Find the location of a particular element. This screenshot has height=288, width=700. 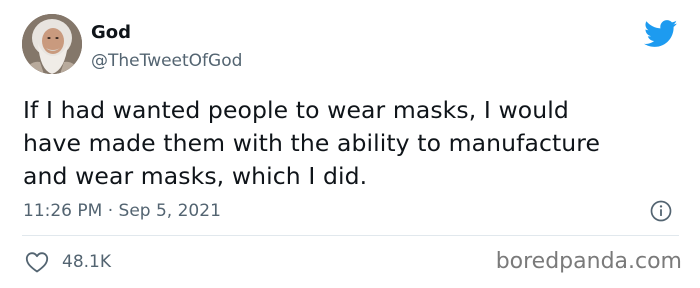

author-display-name: God is located at coordinates (111, 33).